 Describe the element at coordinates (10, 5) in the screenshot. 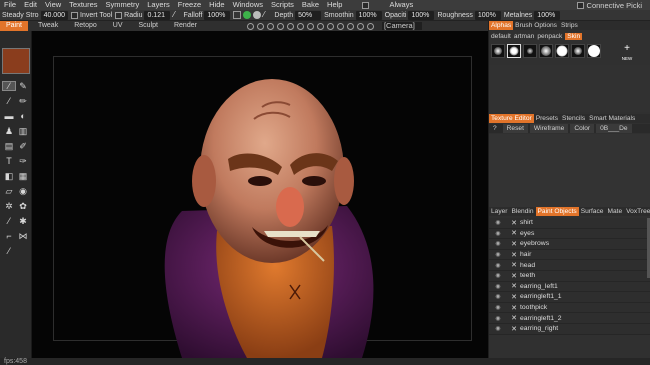

I see `menu-file: File` at that location.